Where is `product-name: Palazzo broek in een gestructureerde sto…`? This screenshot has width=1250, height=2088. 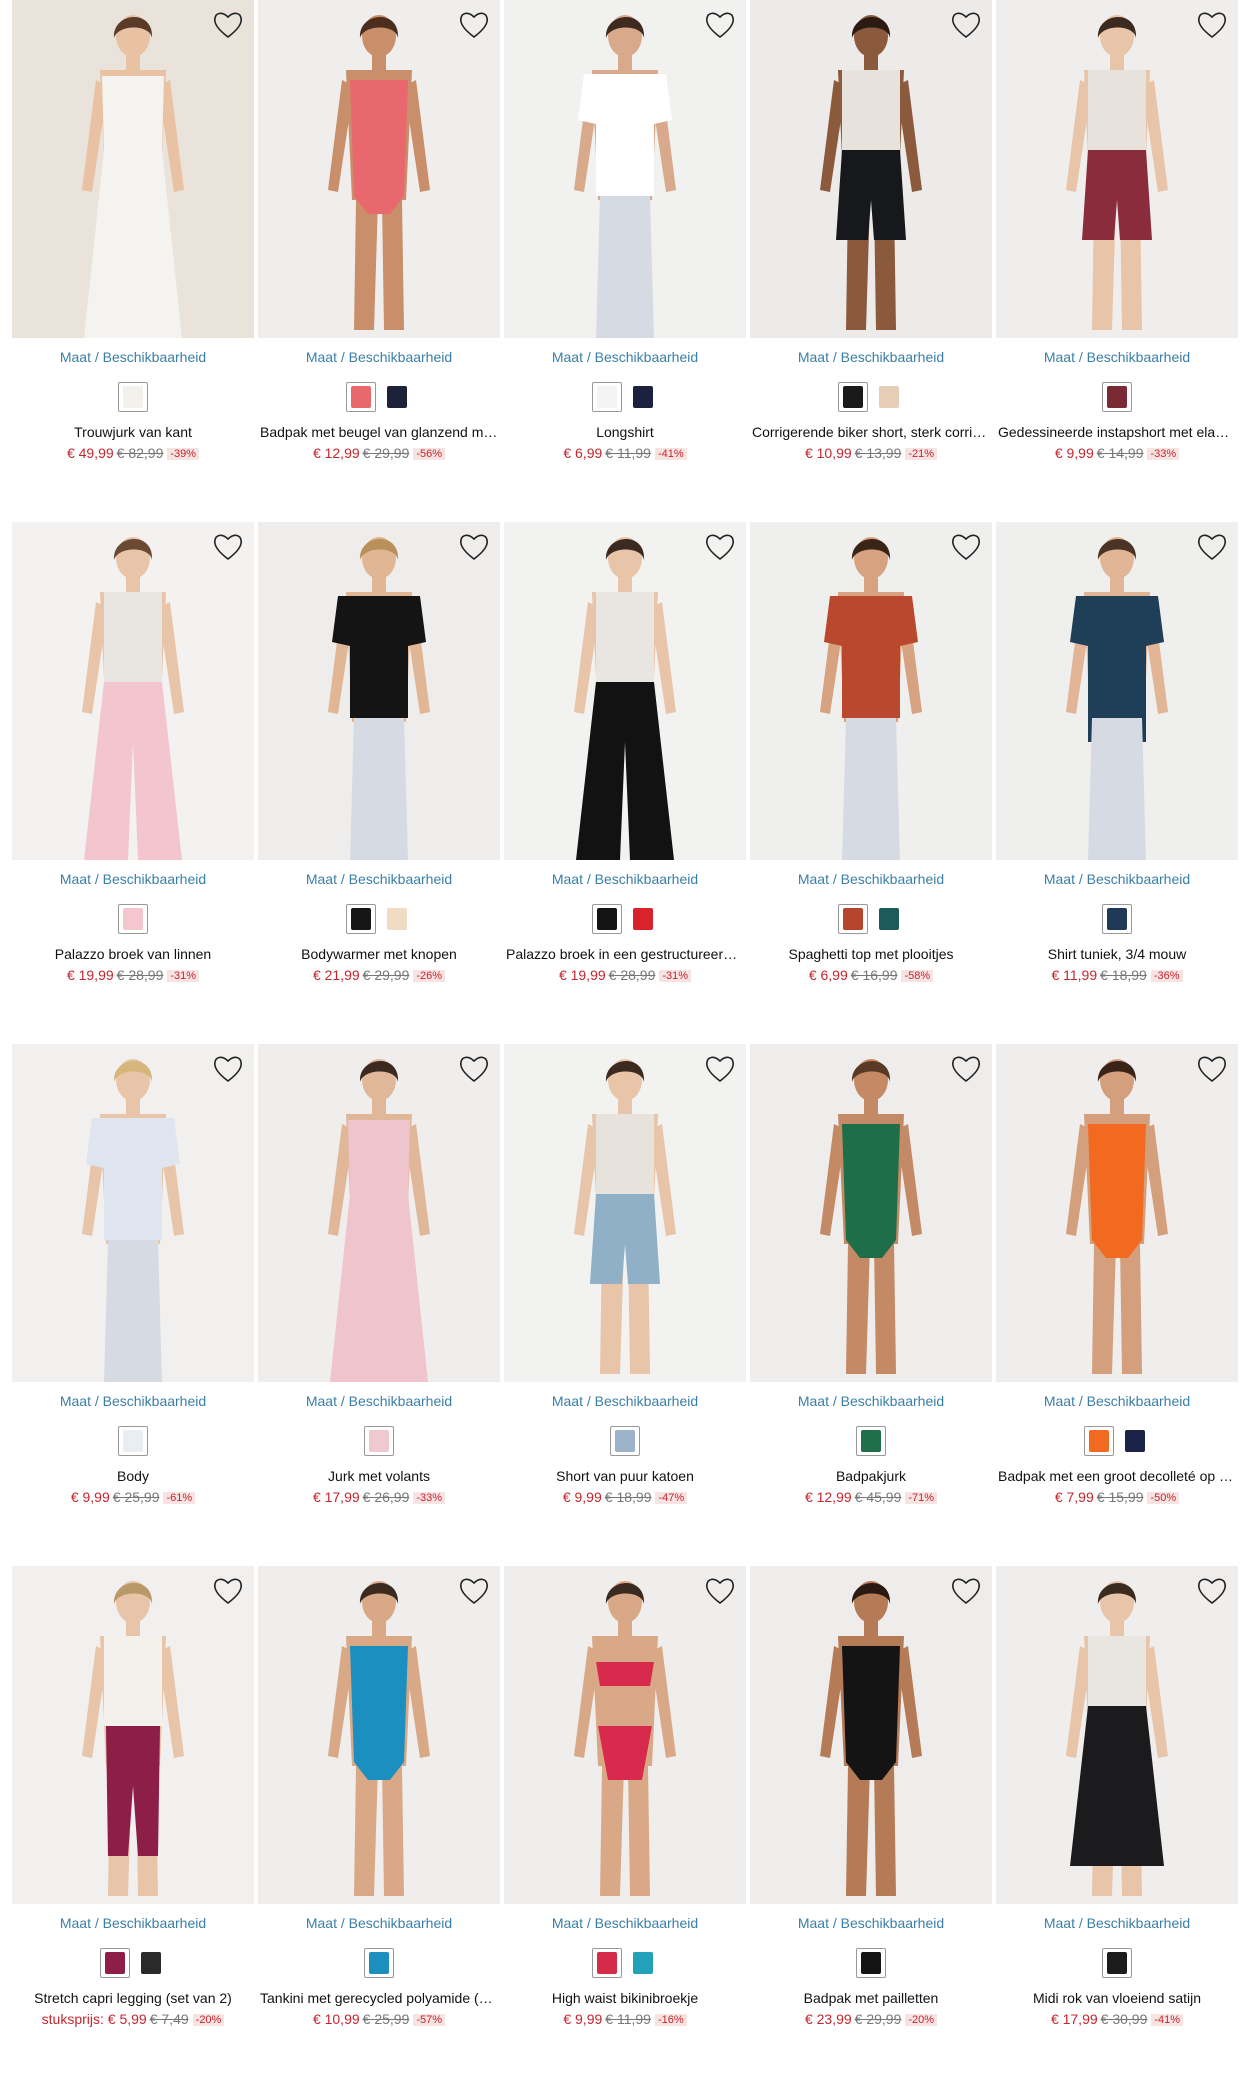
product-name: Palazzo broek in een gestructureerde sto… is located at coordinates (625, 954).